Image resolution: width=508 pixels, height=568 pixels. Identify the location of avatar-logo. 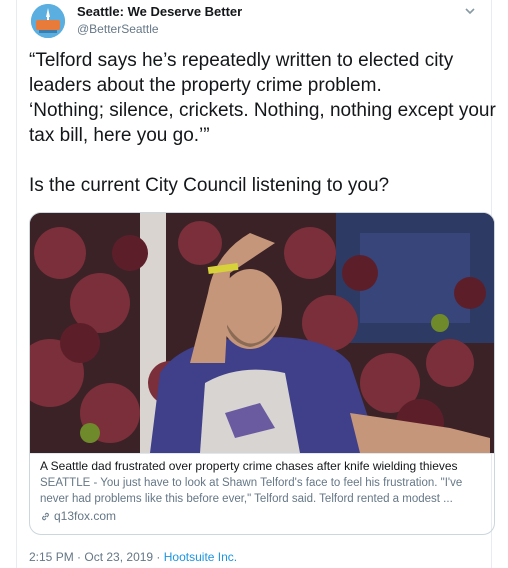
(48, 21).